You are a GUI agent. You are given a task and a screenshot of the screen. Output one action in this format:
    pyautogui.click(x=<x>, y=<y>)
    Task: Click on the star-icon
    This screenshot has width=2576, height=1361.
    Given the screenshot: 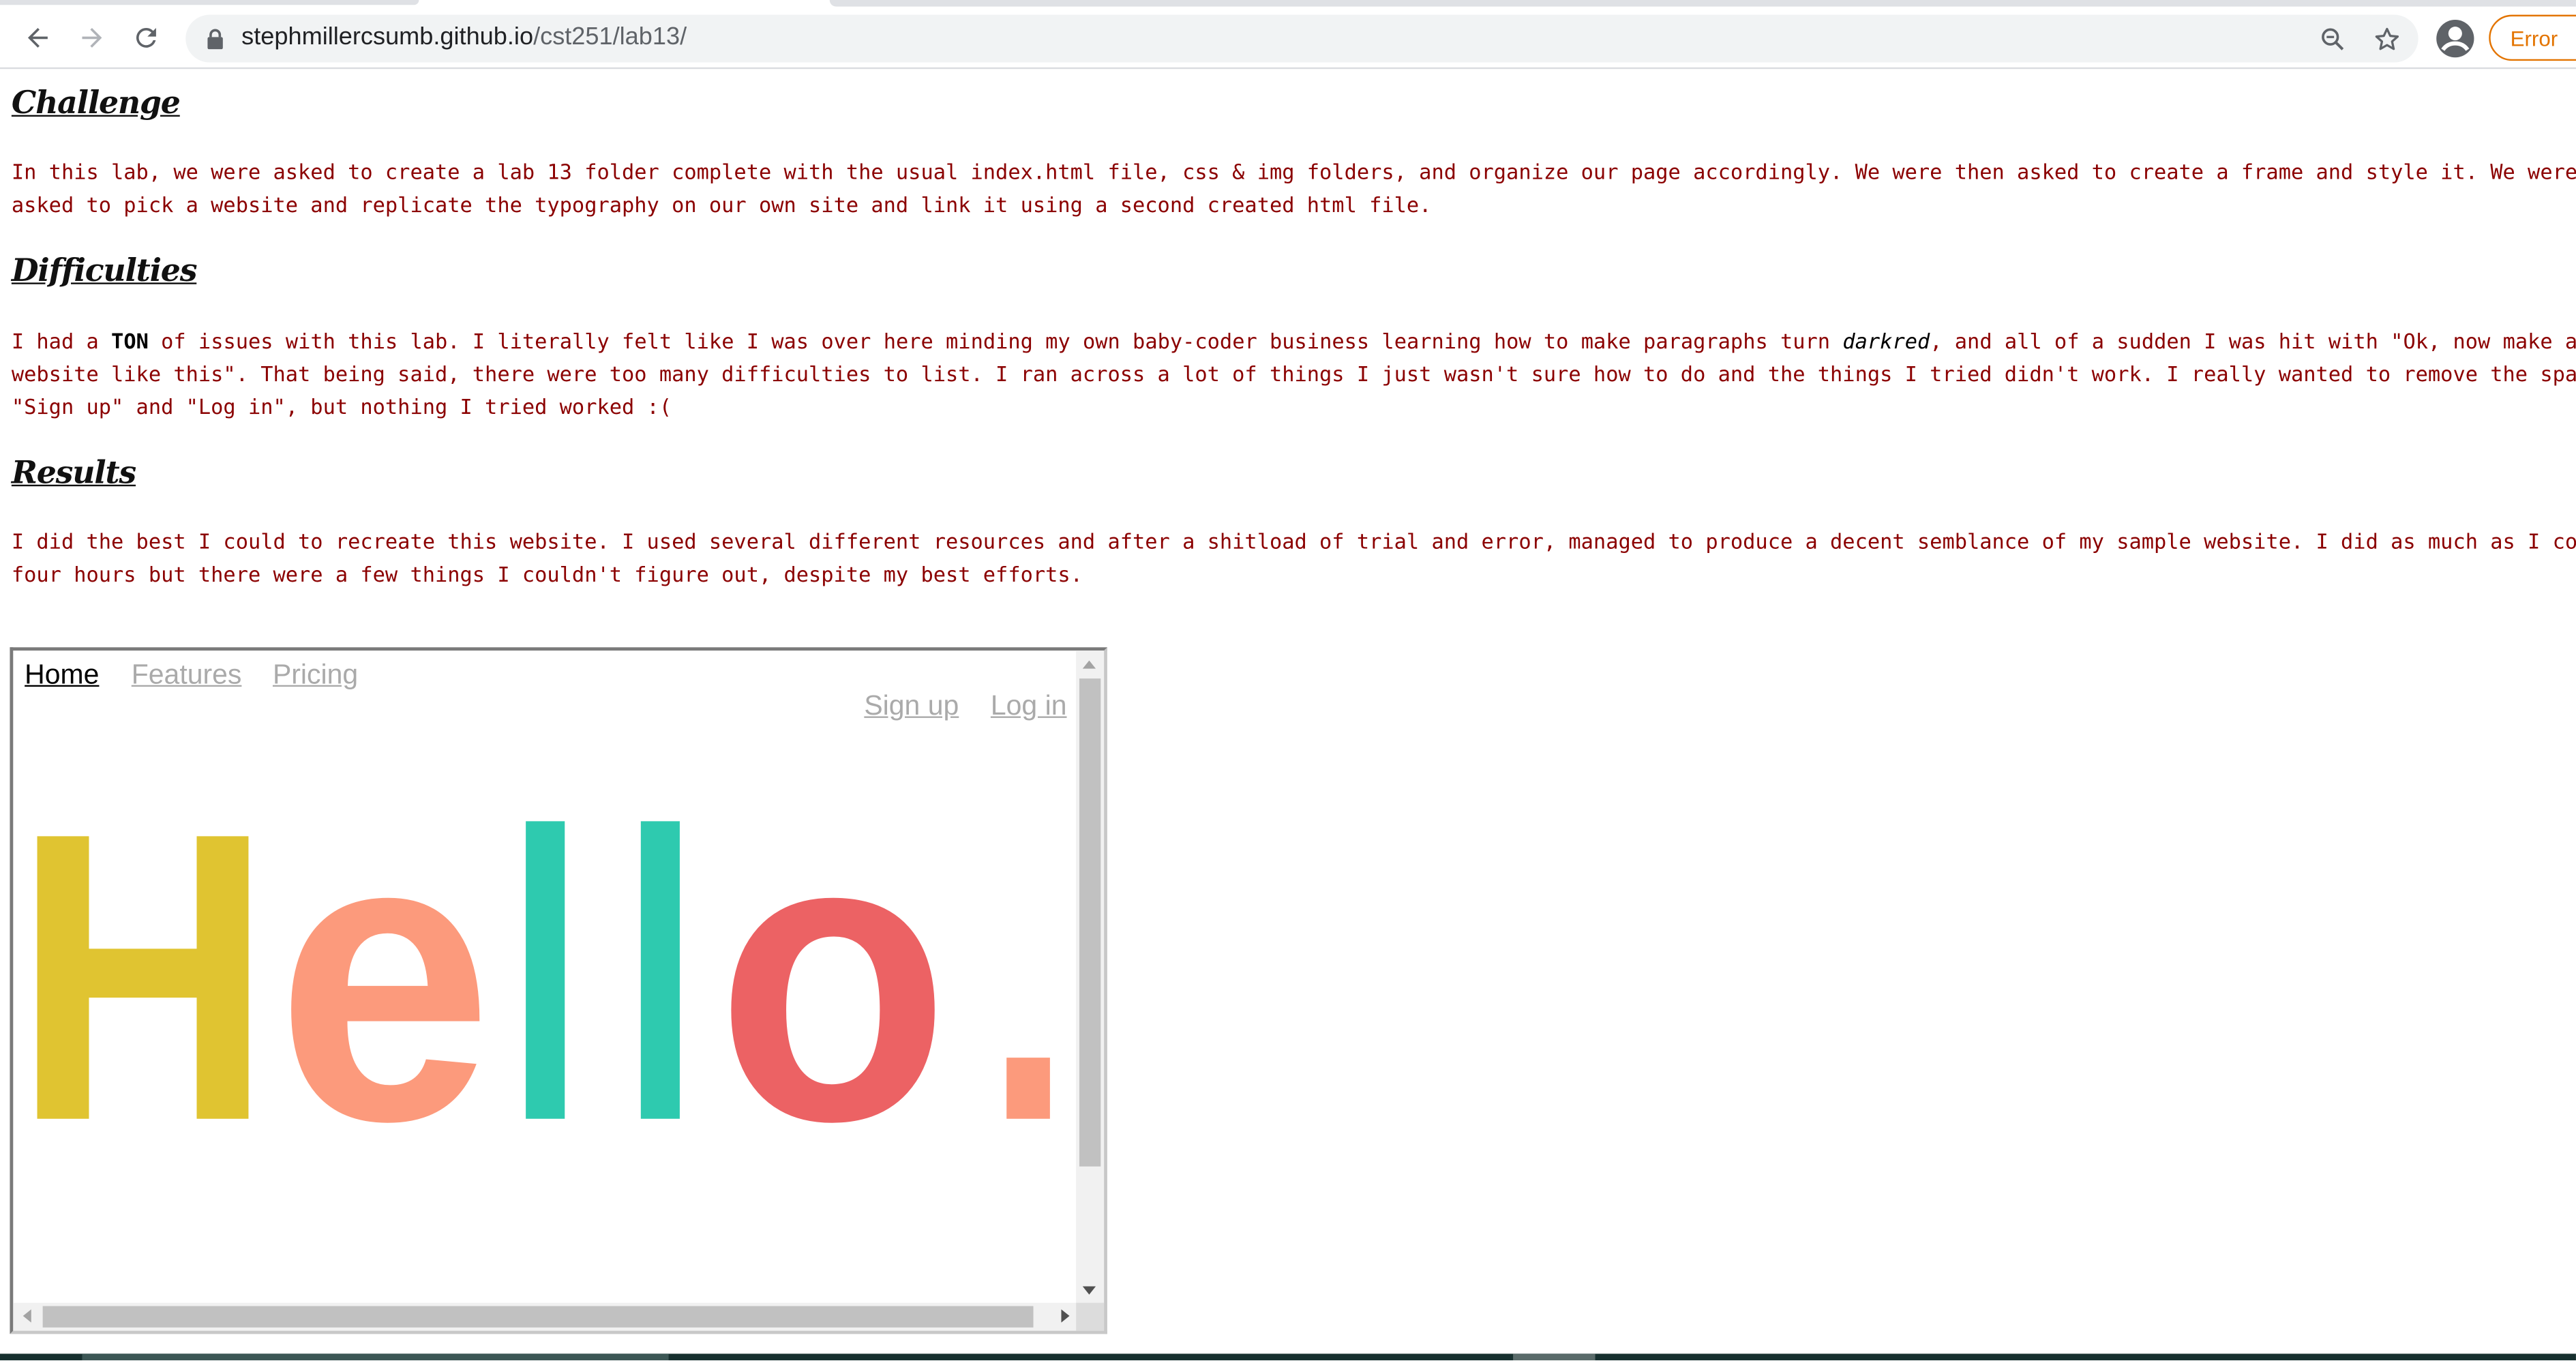 What is the action you would take?
    pyautogui.click(x=2386, y=40)
    